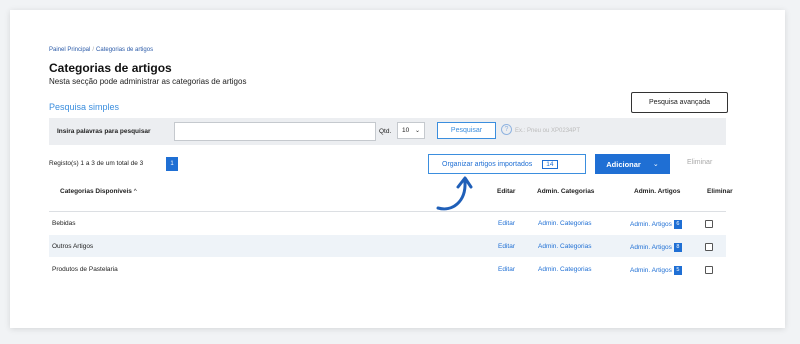 Image resolution: width=800 pixels, height=344 pixels. Describe the element at coordinates (720, 191) in the screenshot. I see `header-delete: Eliminar` at that location.